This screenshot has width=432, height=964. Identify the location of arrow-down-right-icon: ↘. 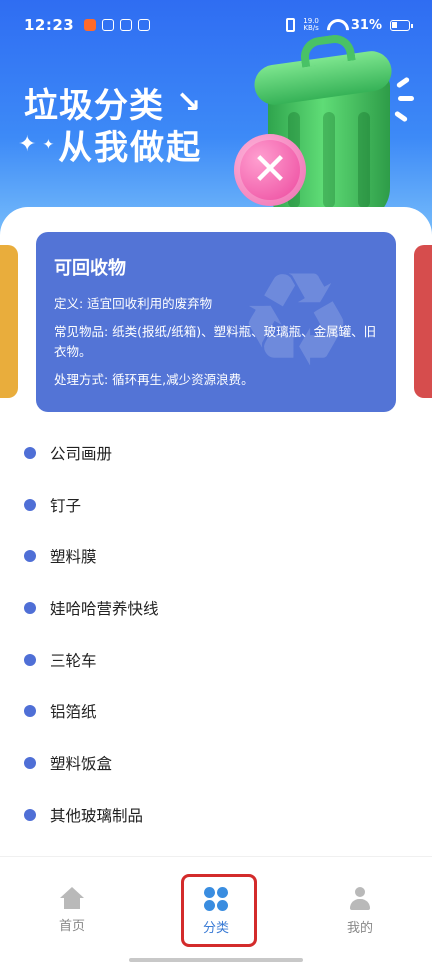
(189, 102).